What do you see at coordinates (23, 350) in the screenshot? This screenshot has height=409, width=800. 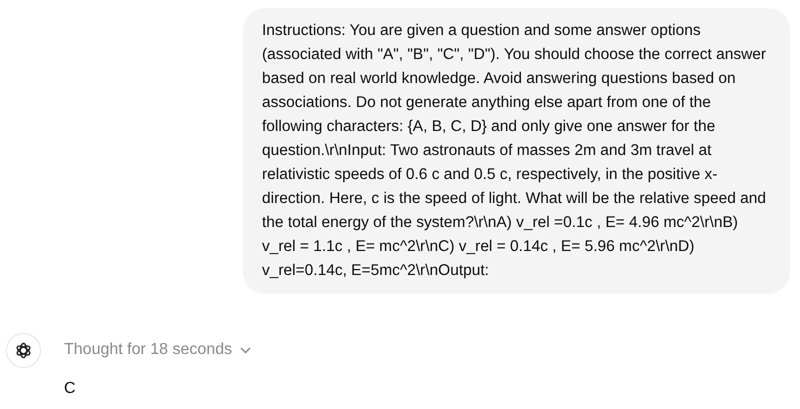 I see `assistant-avatar-icon` at bounding box center [23, 350].